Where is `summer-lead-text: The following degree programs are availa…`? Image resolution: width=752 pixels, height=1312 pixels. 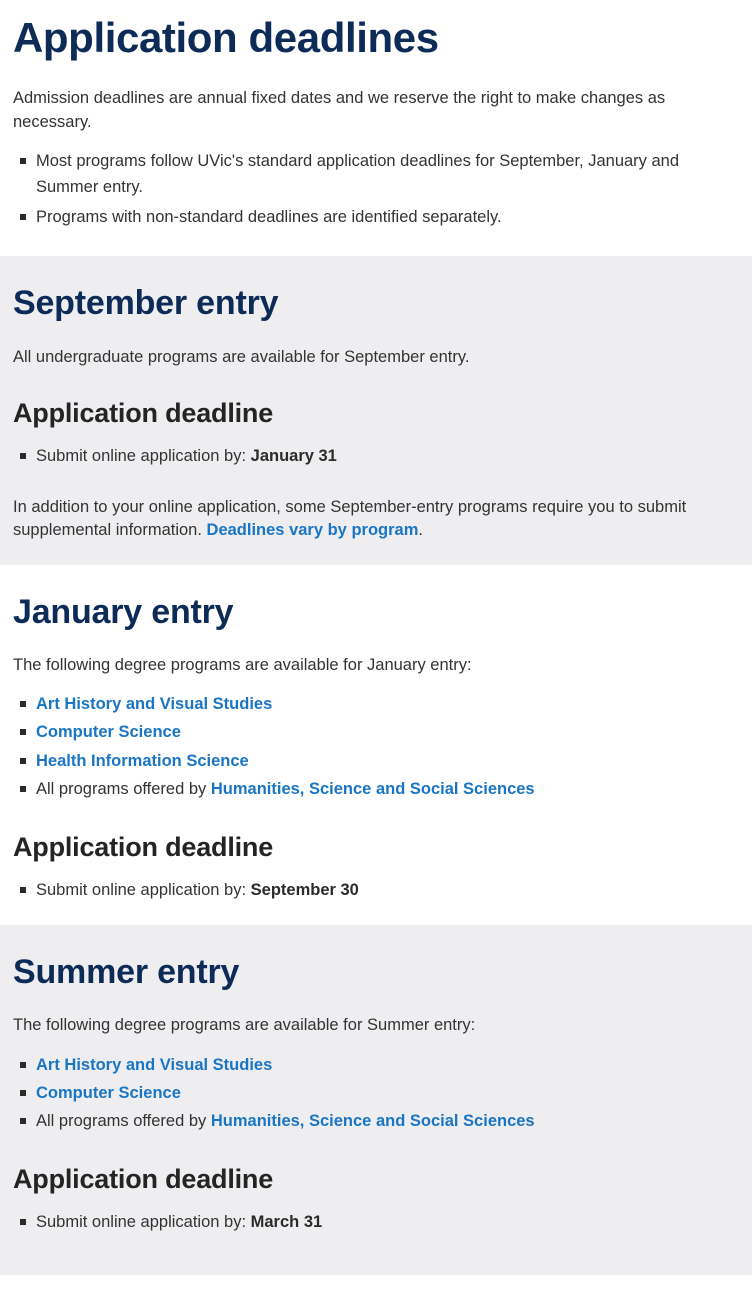 summer-lead-text: The following degree programs are availa… is located at coordinates (244, 1025).